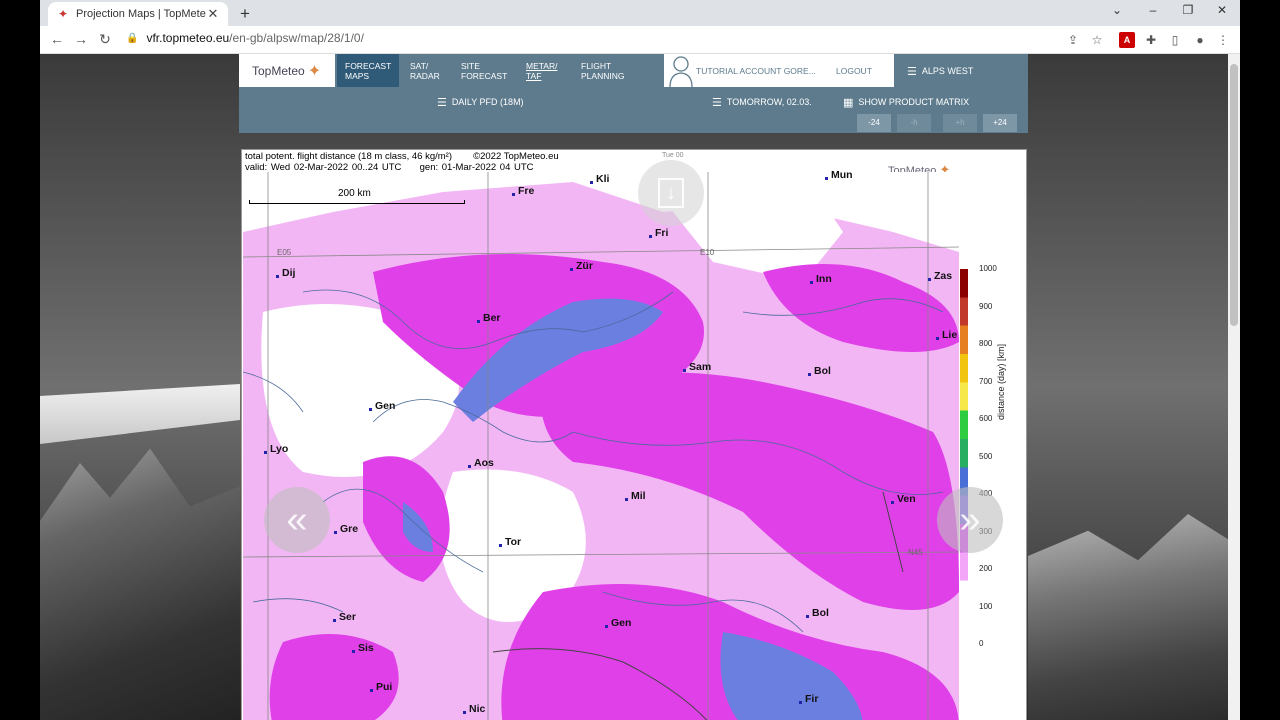  Describe the element at coordinates (188, 38) in the screenshot. I see `url-host: vfr.topmeteo.eu` at that location.